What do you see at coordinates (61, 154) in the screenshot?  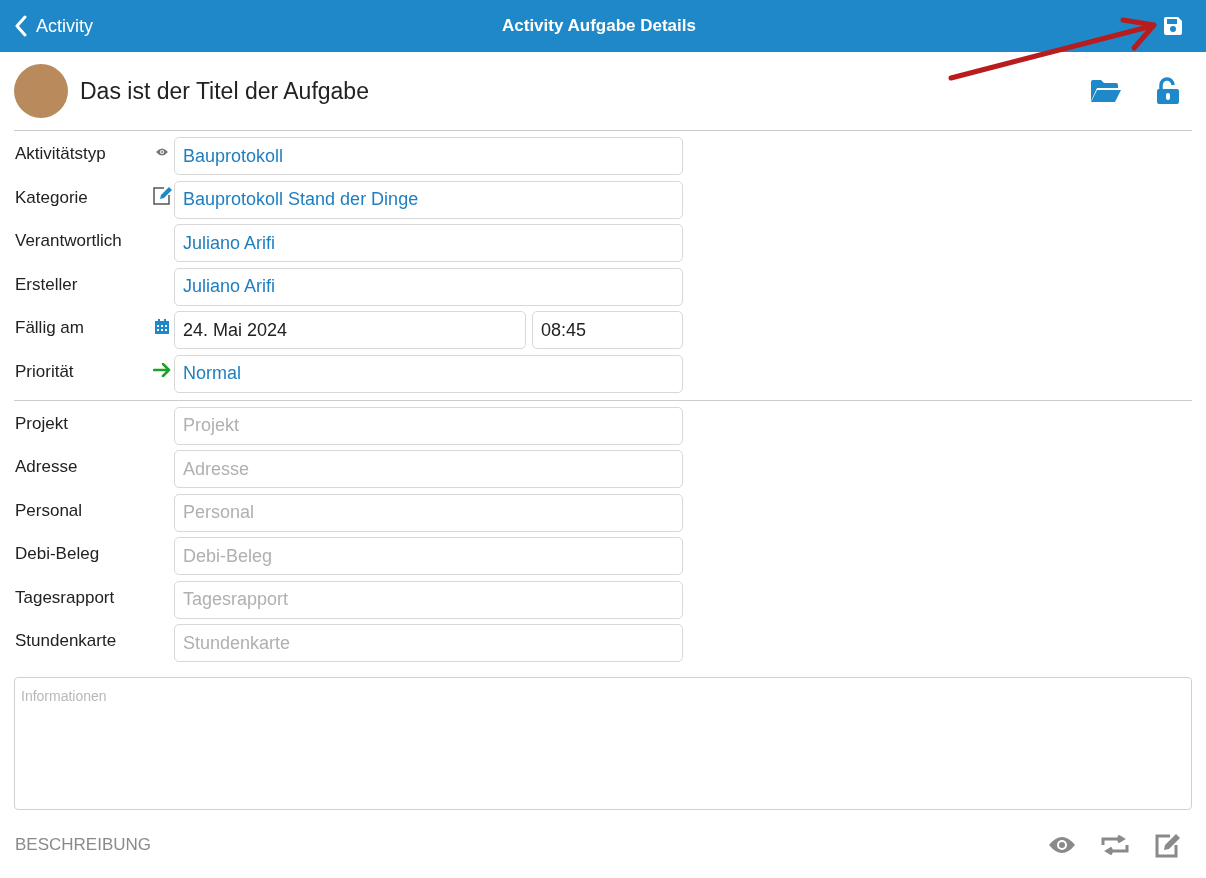 I see `field-label: Aktivitätstyp` at bounding box center [61, 154].